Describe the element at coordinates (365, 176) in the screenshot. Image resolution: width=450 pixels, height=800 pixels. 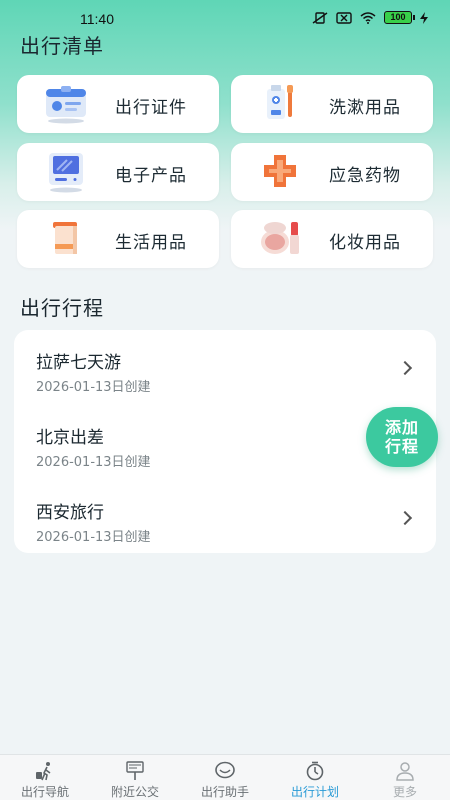
I see `category-label: 应急药物` at that location.